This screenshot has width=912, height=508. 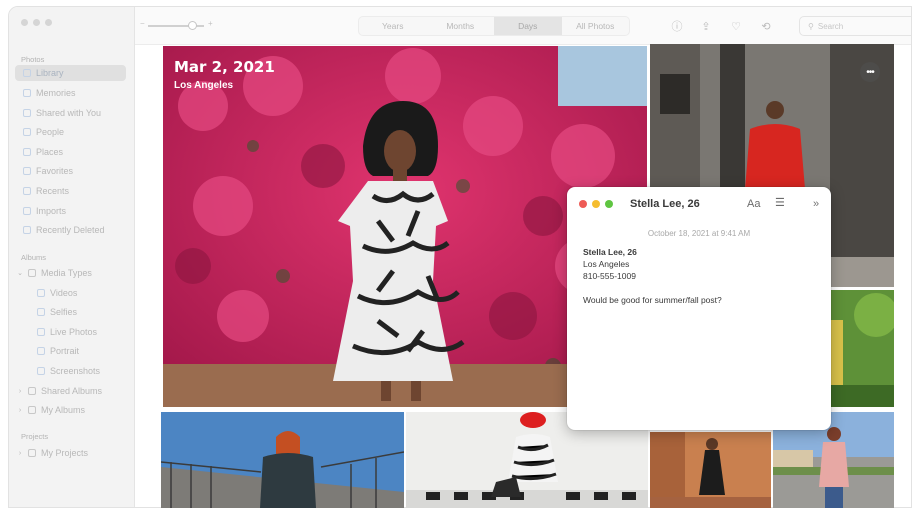 I want to click on photos-section-header: Photos, so click(x=33, y=59).